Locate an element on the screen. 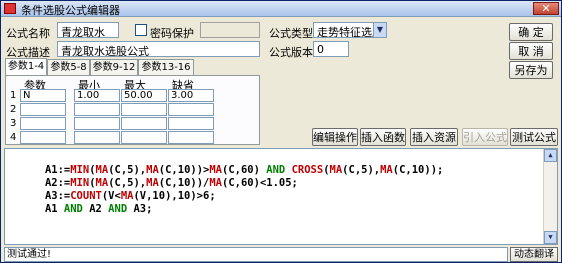 The image size is (562, 263). app-icon is located at coordinates (10, 8).